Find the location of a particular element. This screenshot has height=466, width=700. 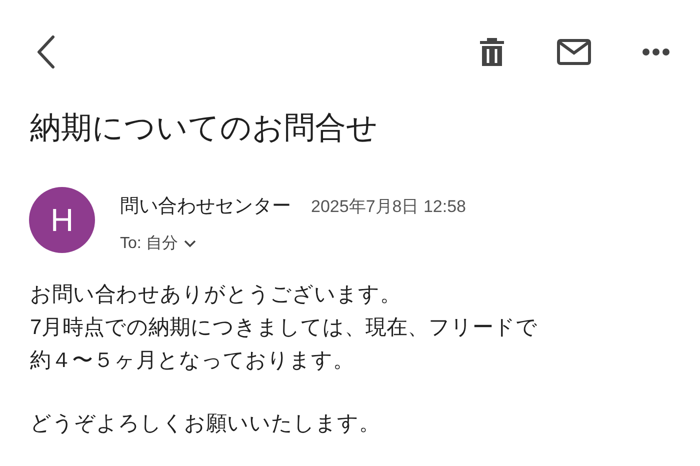

email-subject: 納期についてのお問合せ is located at coordinates (204, 128).